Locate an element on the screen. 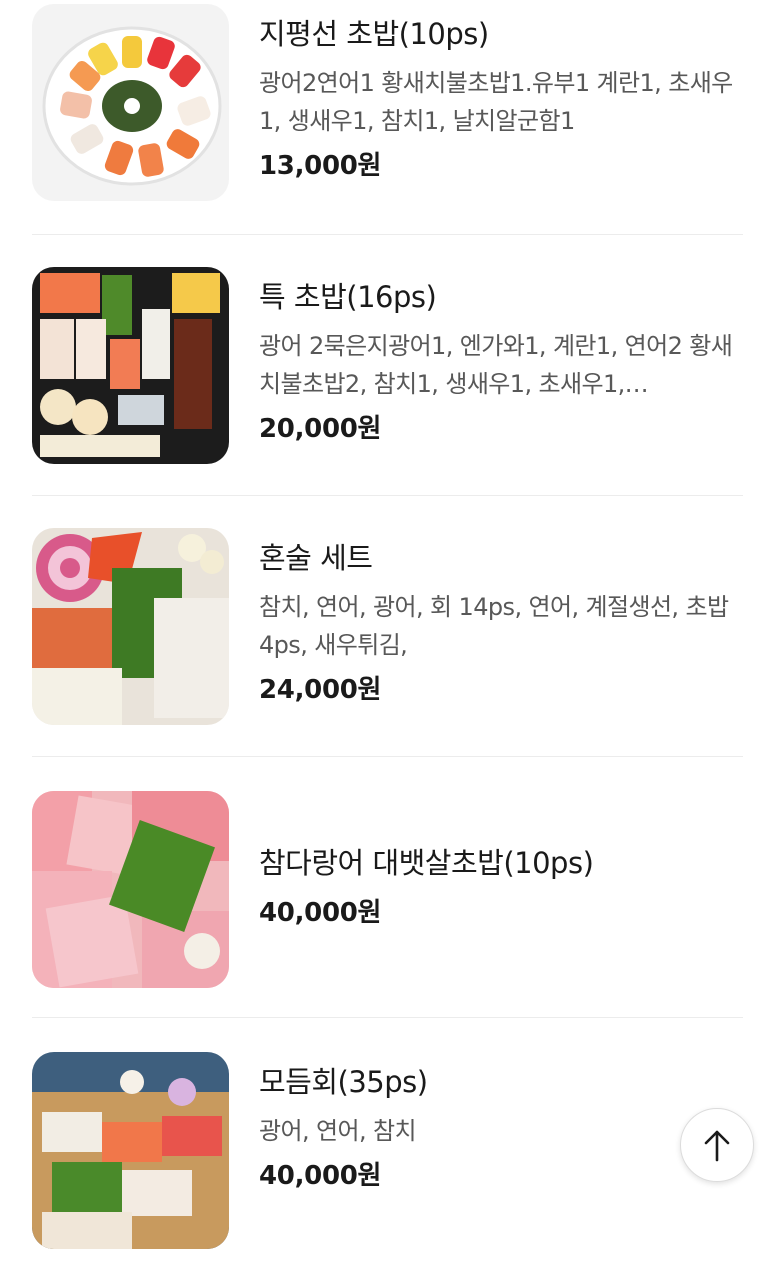 This screenshot has height=1281, width=773. sashimi-set-image is located at coordinates (130, 626).